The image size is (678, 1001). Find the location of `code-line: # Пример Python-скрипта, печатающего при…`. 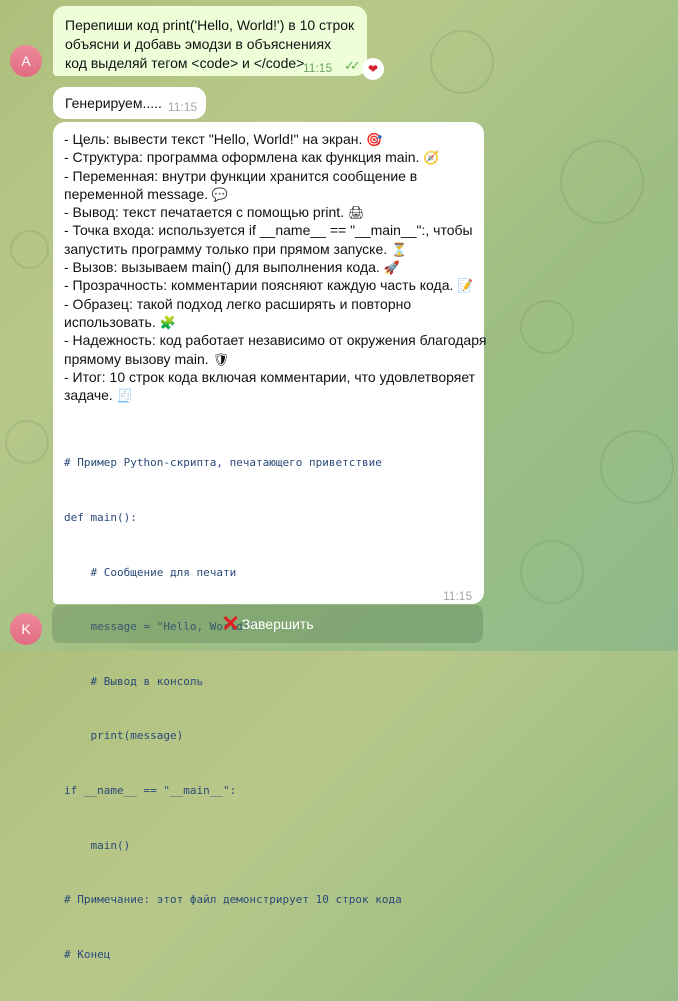

code-line: # Пример Python-скрипта, печатающего при… is located at coordinates (223, 463).